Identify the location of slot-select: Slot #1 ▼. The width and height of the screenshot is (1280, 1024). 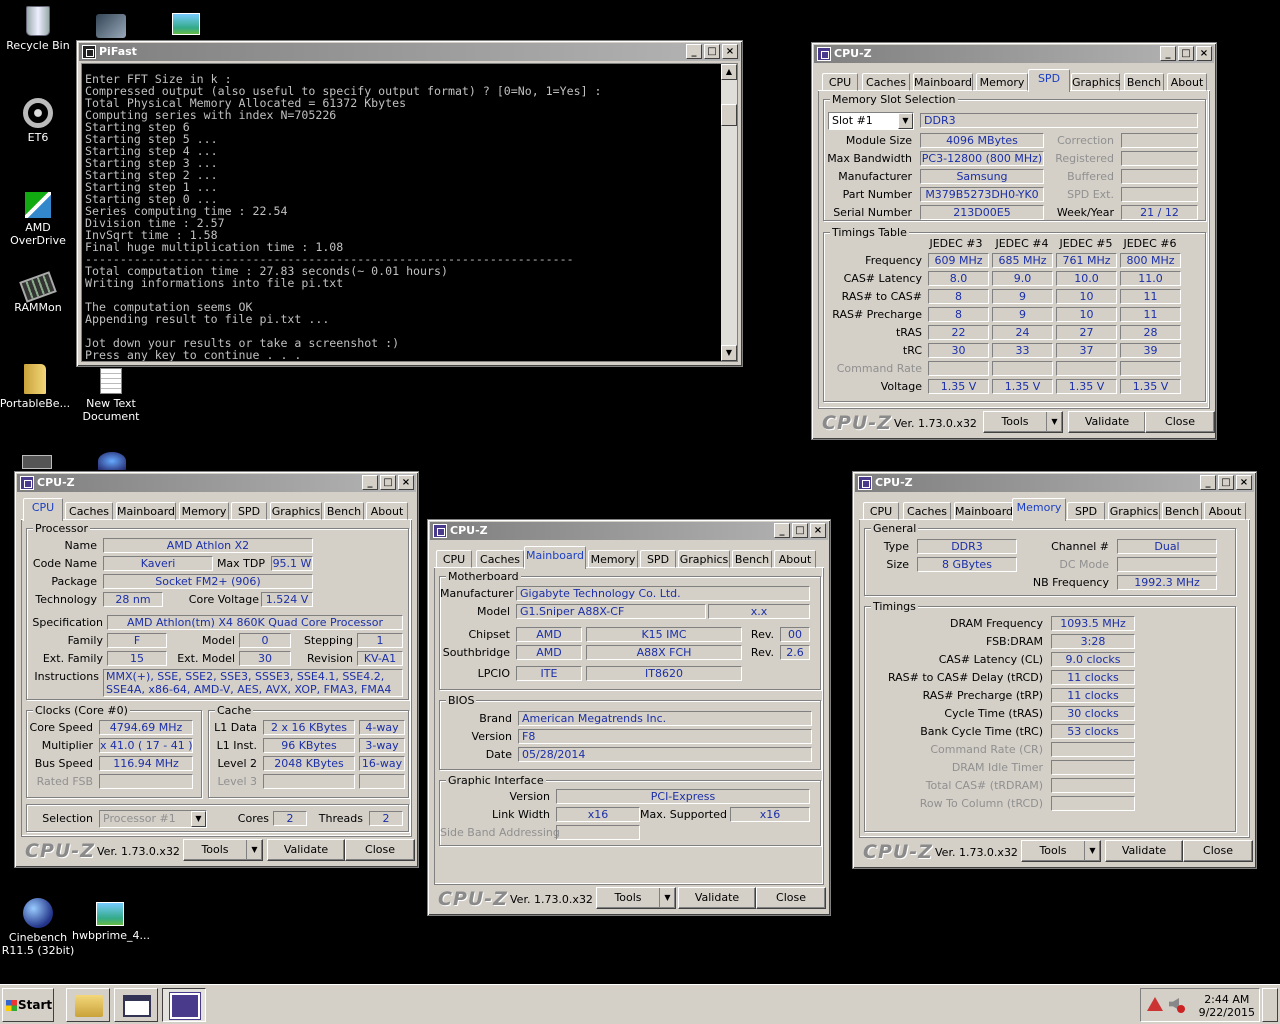
(871, 121).